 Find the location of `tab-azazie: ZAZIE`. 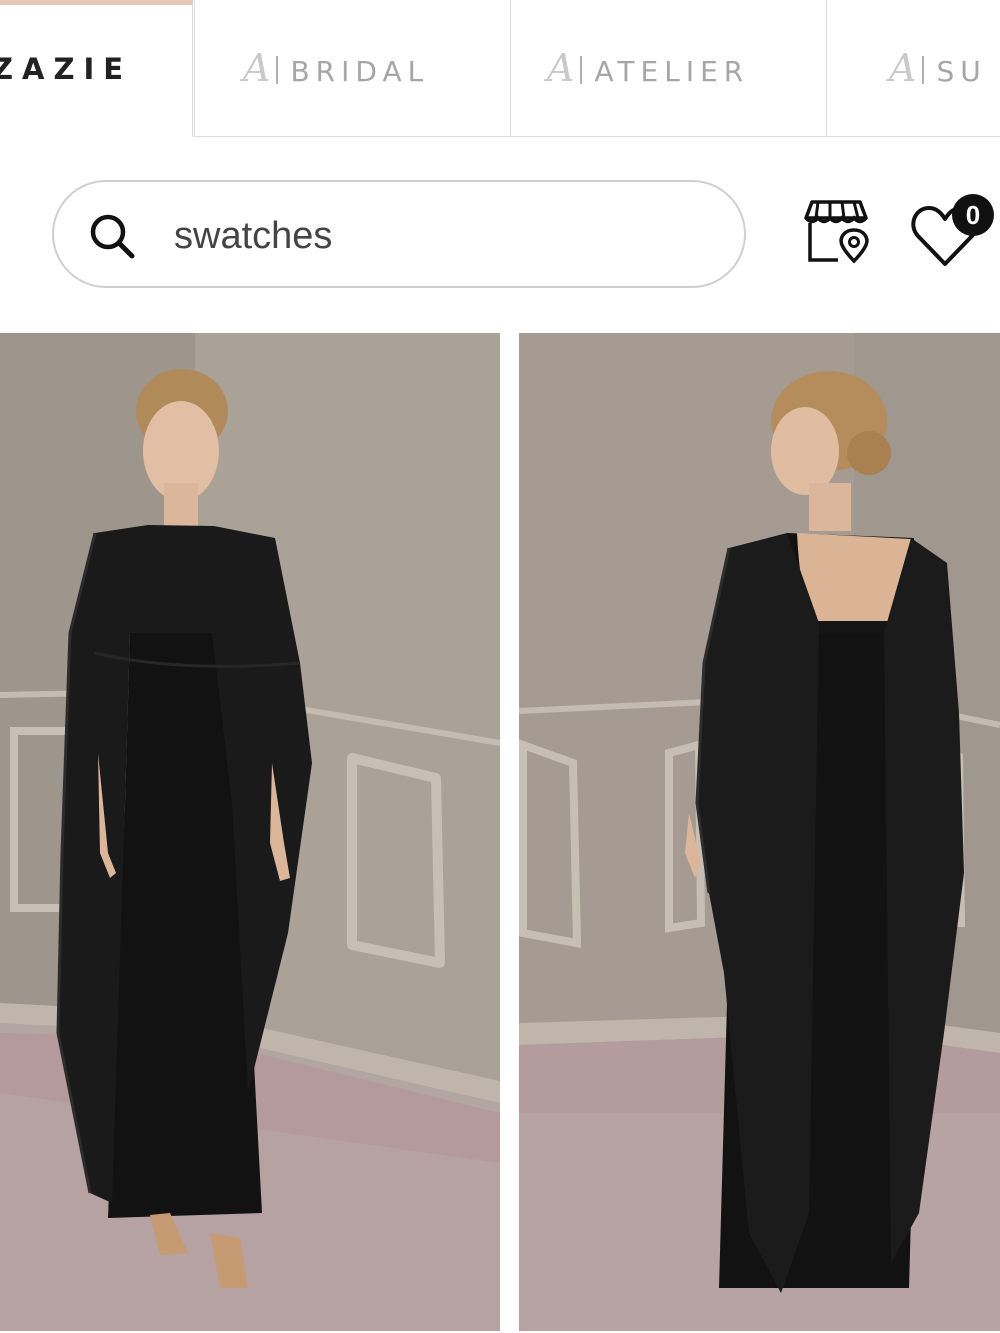

tab-azazie: ZAZIE is located at coordinates (96, 68).